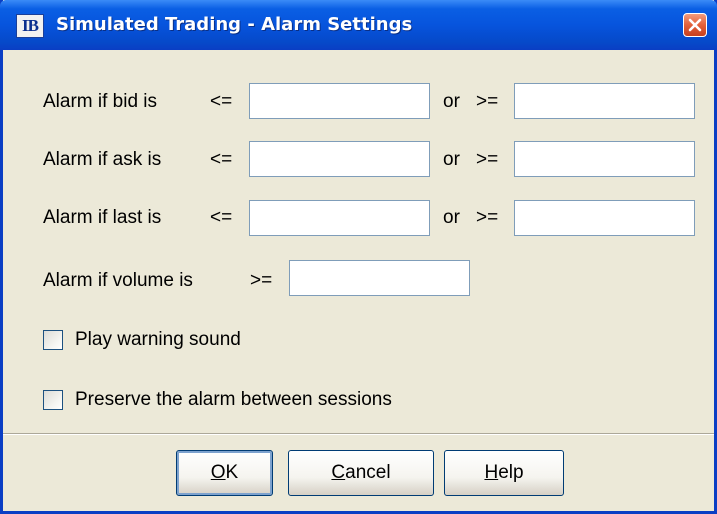  Describe the element at coordinates (221, 101) in the screenshot. I see `bid-le-operator: <=` at that location.